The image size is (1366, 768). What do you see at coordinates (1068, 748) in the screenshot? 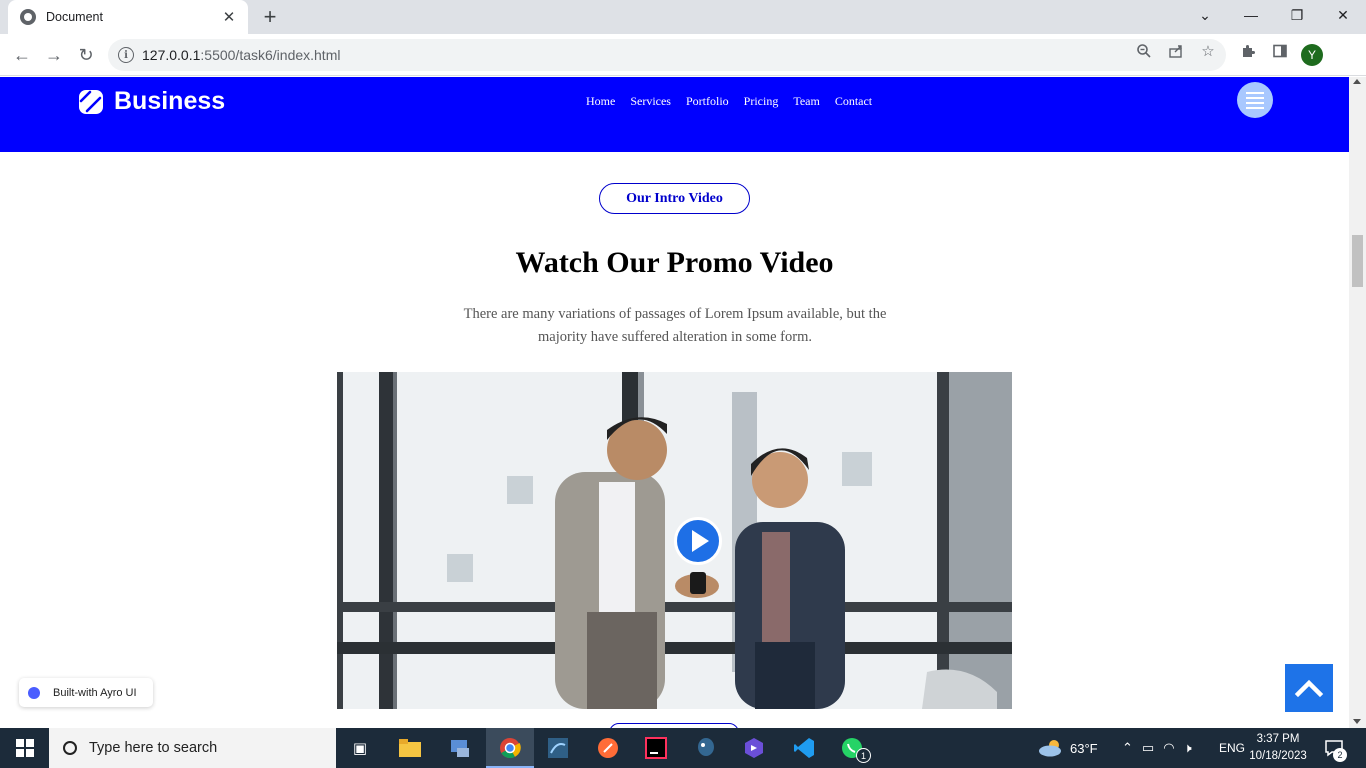
I see `weather-widget: 63°F` at bounding box center [1068, 748].